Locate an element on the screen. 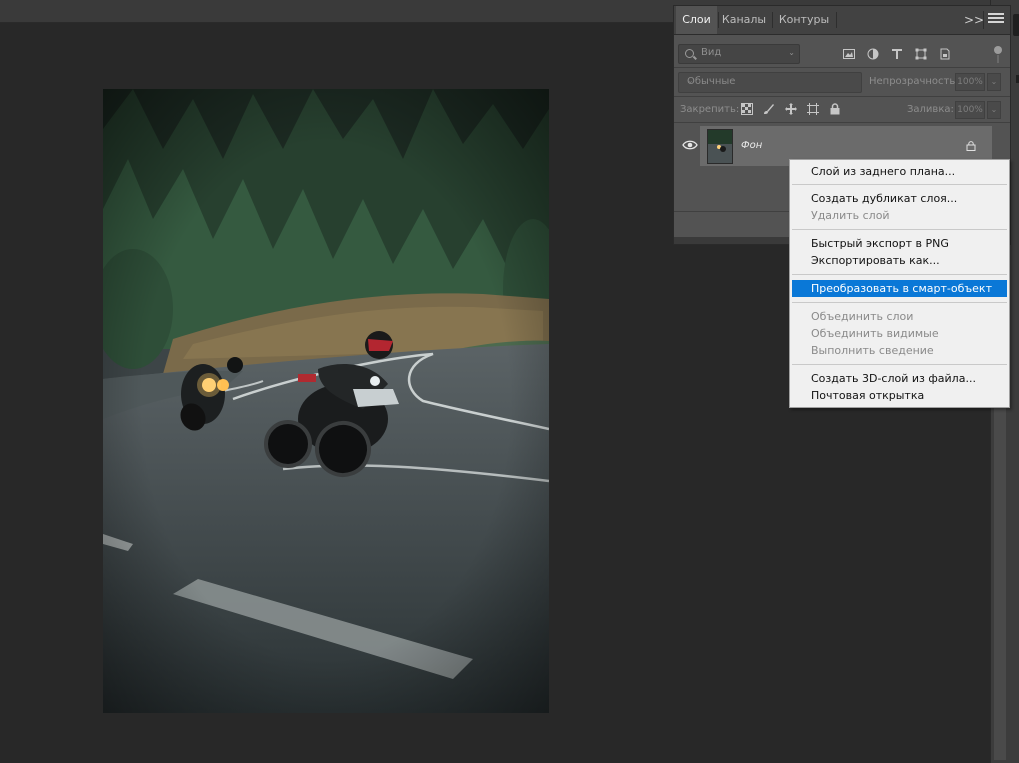 Image resolution: width=1019 pixels, height=763 pixels. collapse-panel-button: >> is located at coordinates (974, 20).